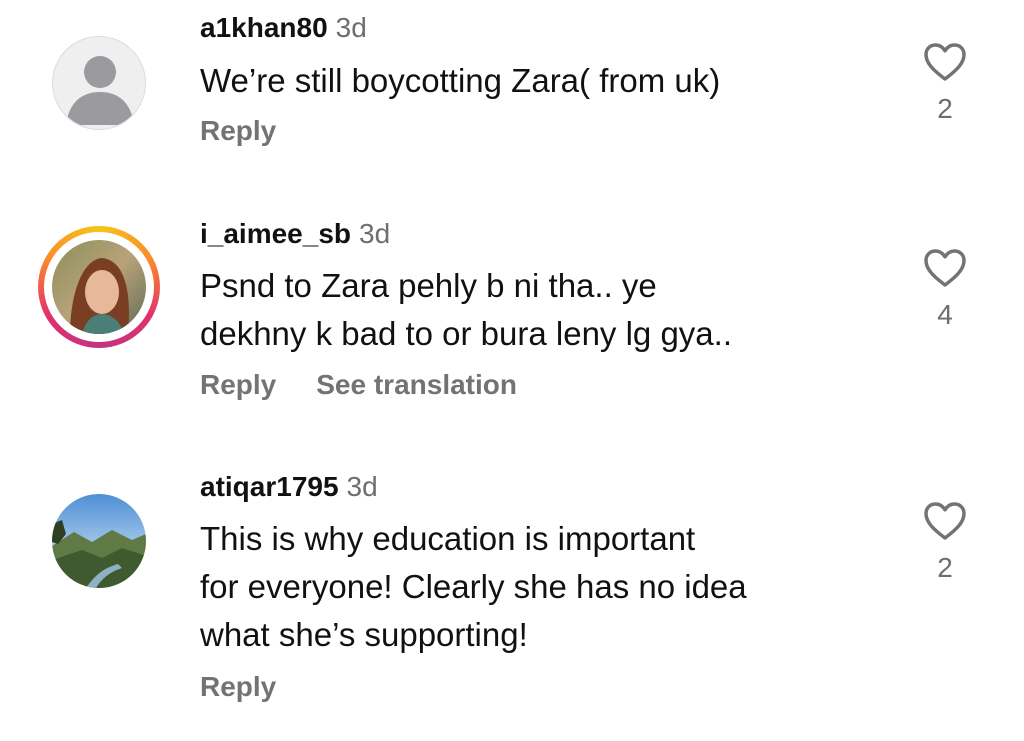 This screenshot has width=1024, height=741. What do you see at coordinates (466, 333) in the screenshot?
I see `comment-text-line: dekhny k bad to or bura leny lg gya..` at bounding box center [466, 333].